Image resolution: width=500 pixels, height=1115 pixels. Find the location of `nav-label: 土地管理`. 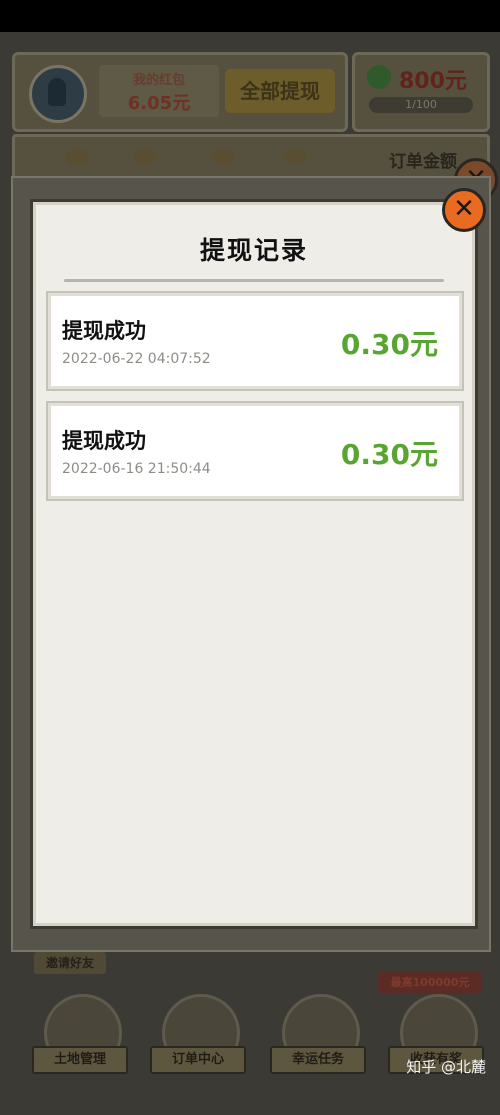

nav-label: 土地管理 is located at coordinates (80, 1060).